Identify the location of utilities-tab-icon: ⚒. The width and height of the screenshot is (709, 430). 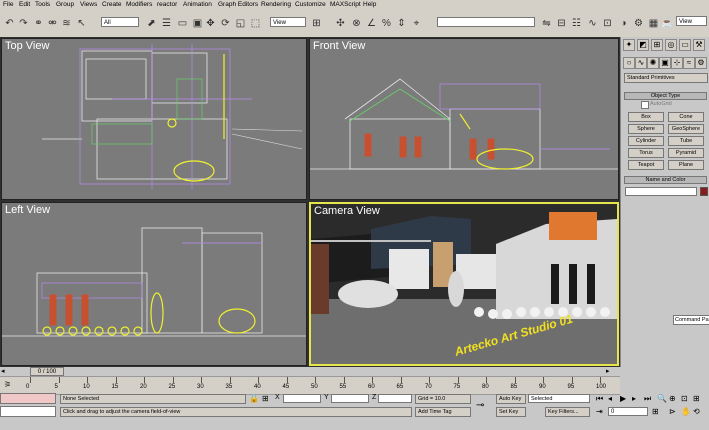
(699, 45).